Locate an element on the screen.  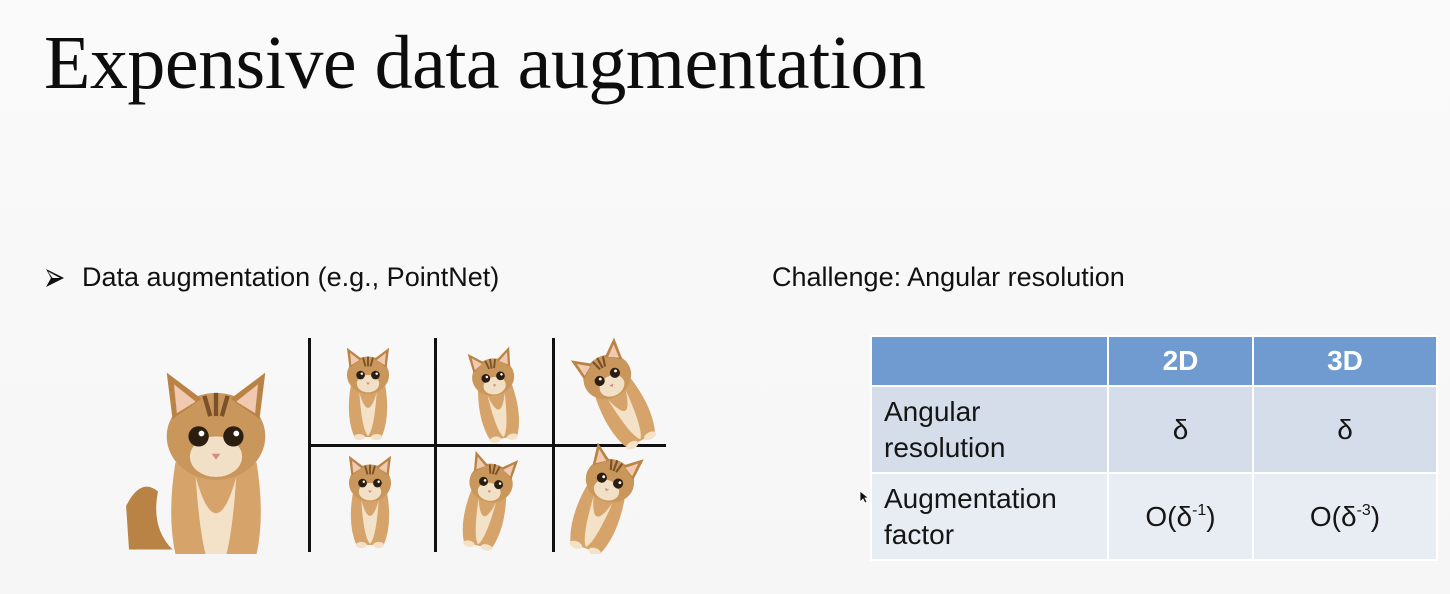
cell-3d: O(δ-3) is located at coordinates (1345, 516).